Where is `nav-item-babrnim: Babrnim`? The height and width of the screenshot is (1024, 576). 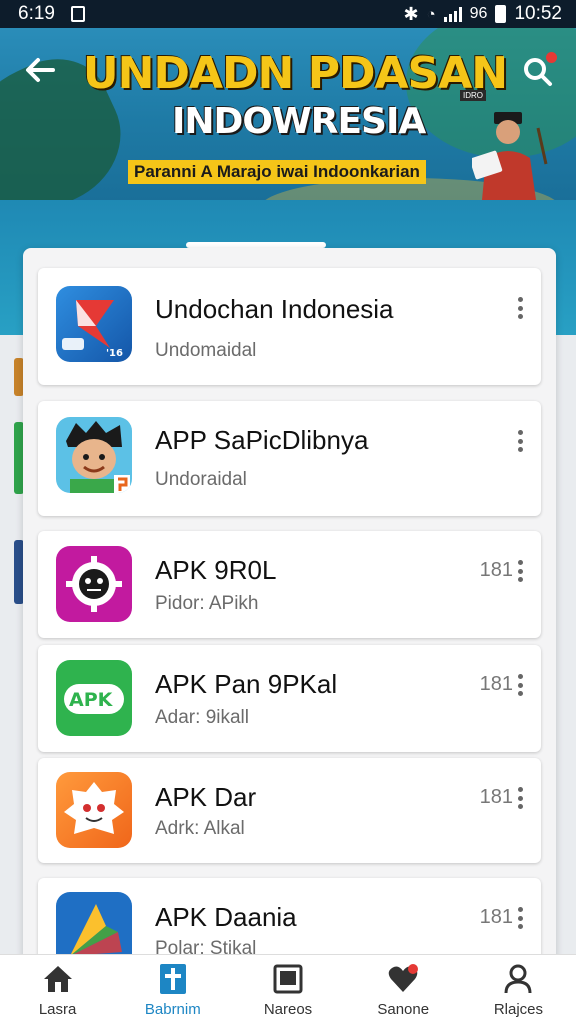
nav-item-babrnim: Babrnim is located at coordinates (172, 989).